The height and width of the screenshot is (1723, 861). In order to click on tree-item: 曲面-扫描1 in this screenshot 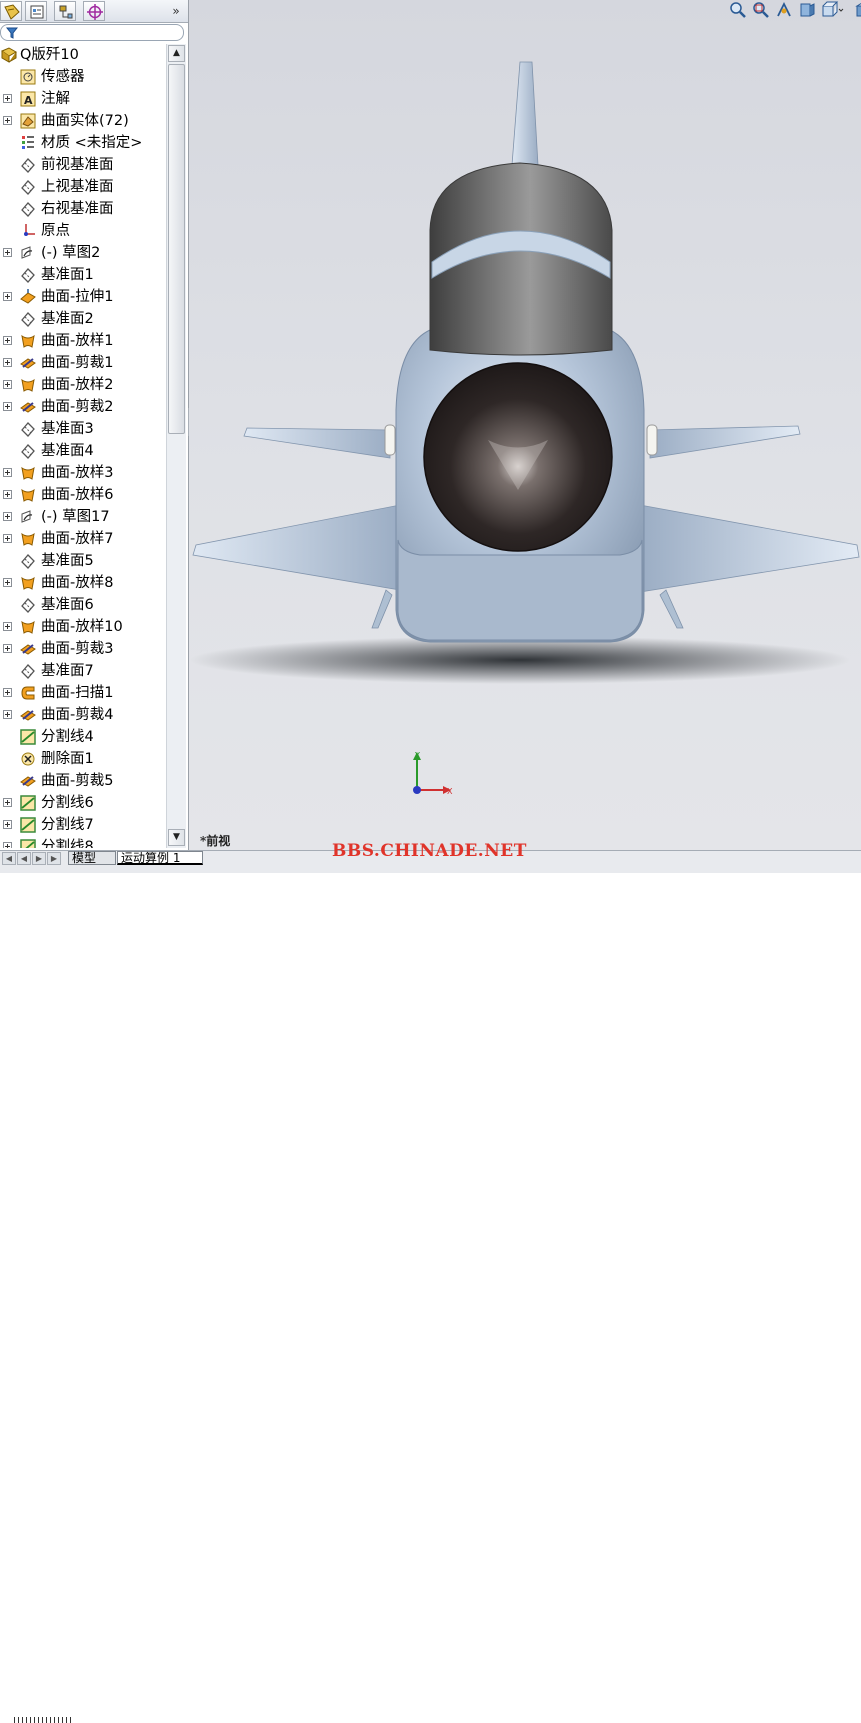, I will do `click(83, 693)`.